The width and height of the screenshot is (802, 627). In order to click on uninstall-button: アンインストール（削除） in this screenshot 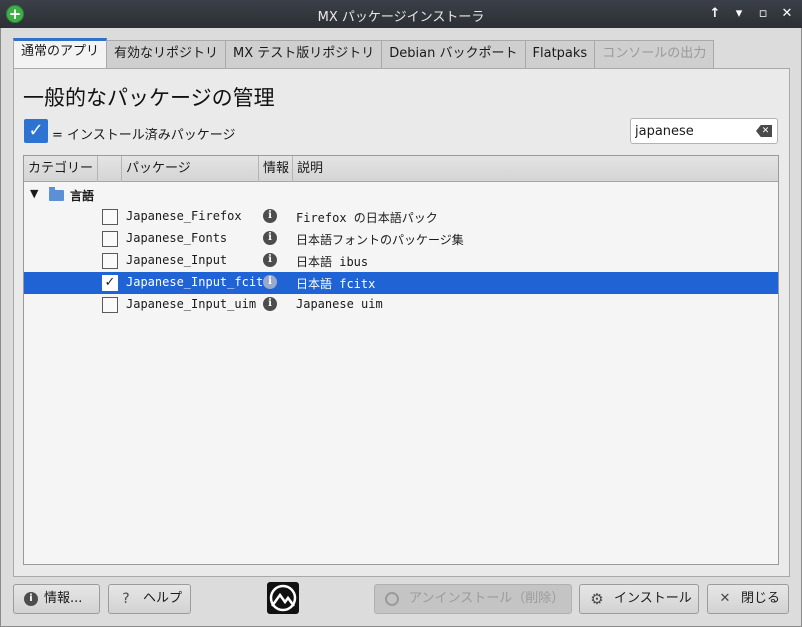, I will do `click(473, 599)`.